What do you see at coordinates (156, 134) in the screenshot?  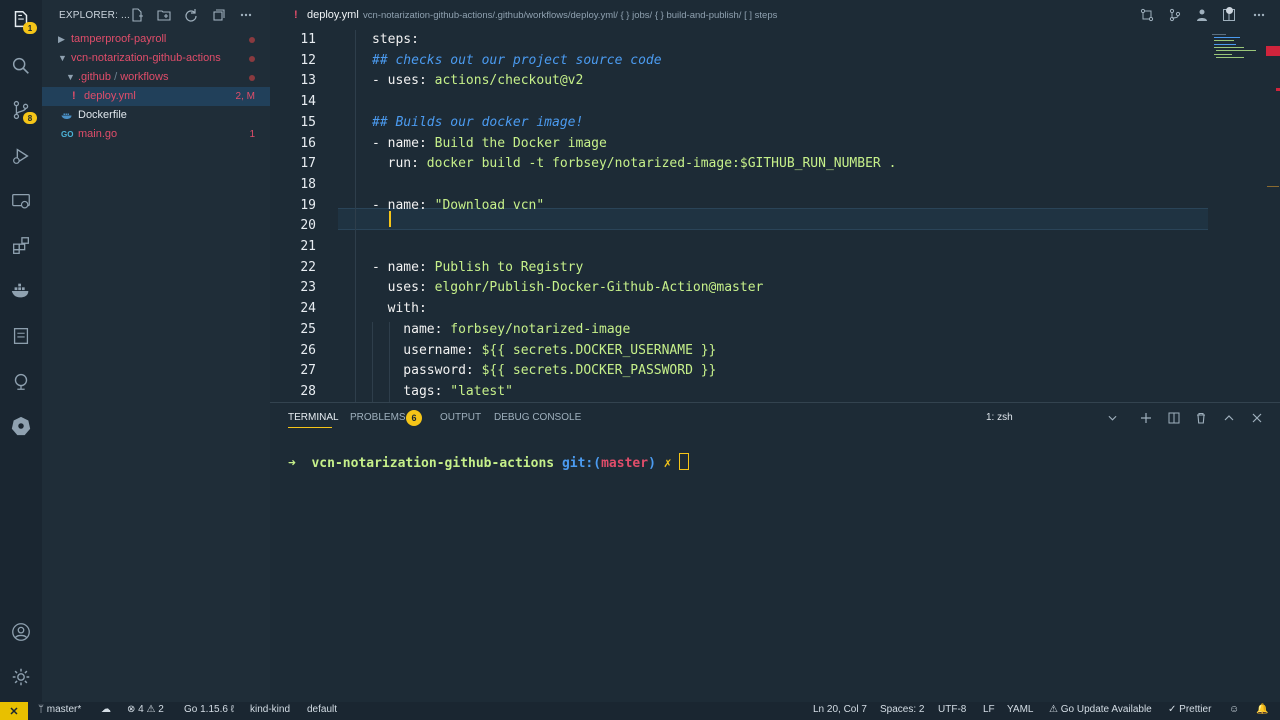 I see `tree-file-main-go: GO main.go 1` at bounding box center [156, 134].